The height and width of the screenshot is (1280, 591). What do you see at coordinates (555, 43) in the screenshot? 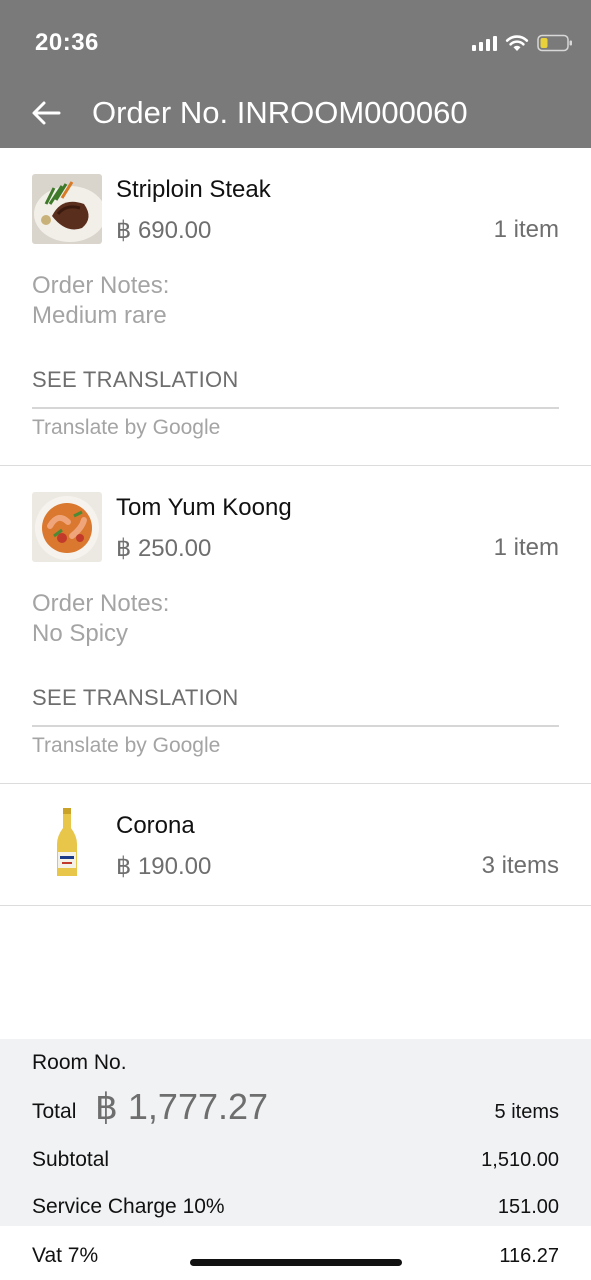
I see `battery-icon` at bounding box center [555, 43].